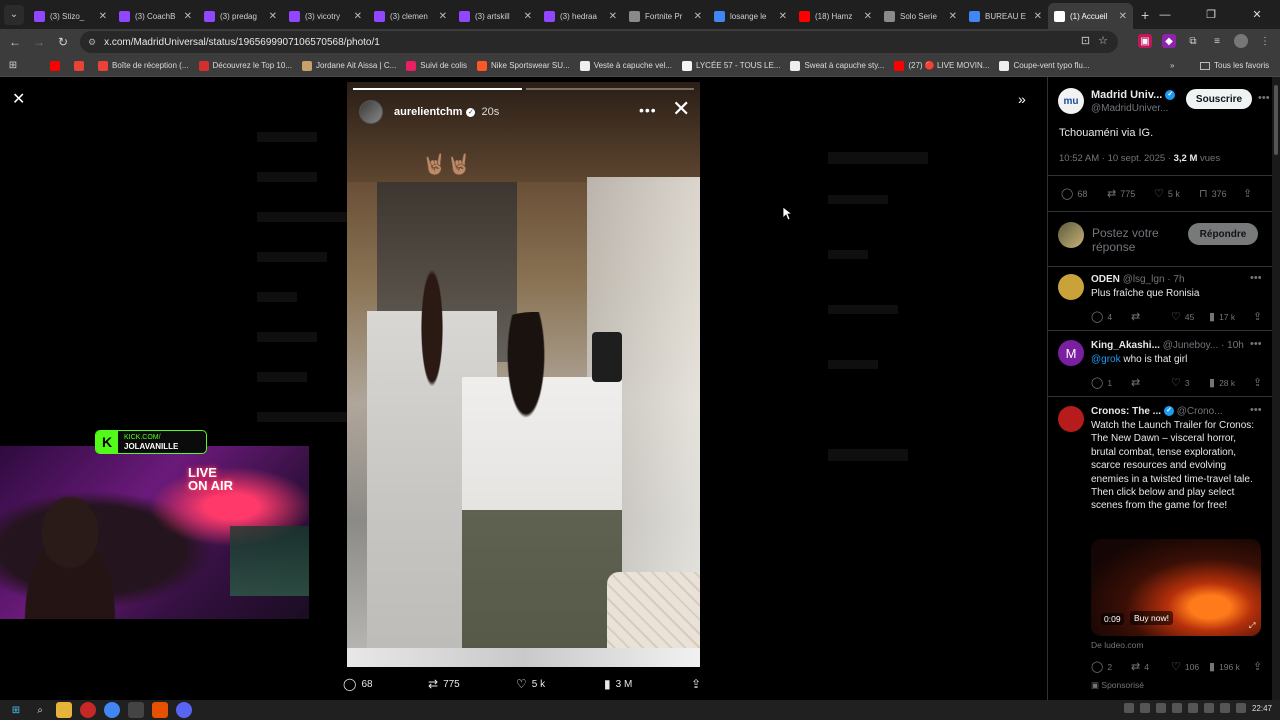 The image size is (1280, 720). What do you see at coordinates (15, 42) in the screenshot?
I see `back-icon: ←` at bounding box center [15, 42].